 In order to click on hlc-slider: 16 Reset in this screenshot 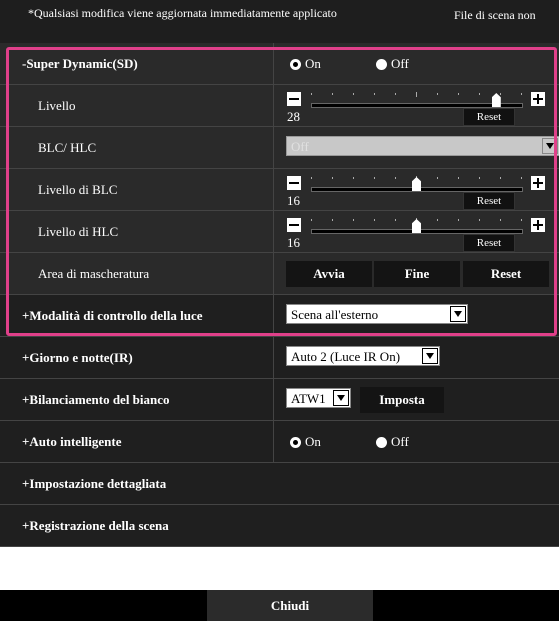, I will do `click(416, 234)`.